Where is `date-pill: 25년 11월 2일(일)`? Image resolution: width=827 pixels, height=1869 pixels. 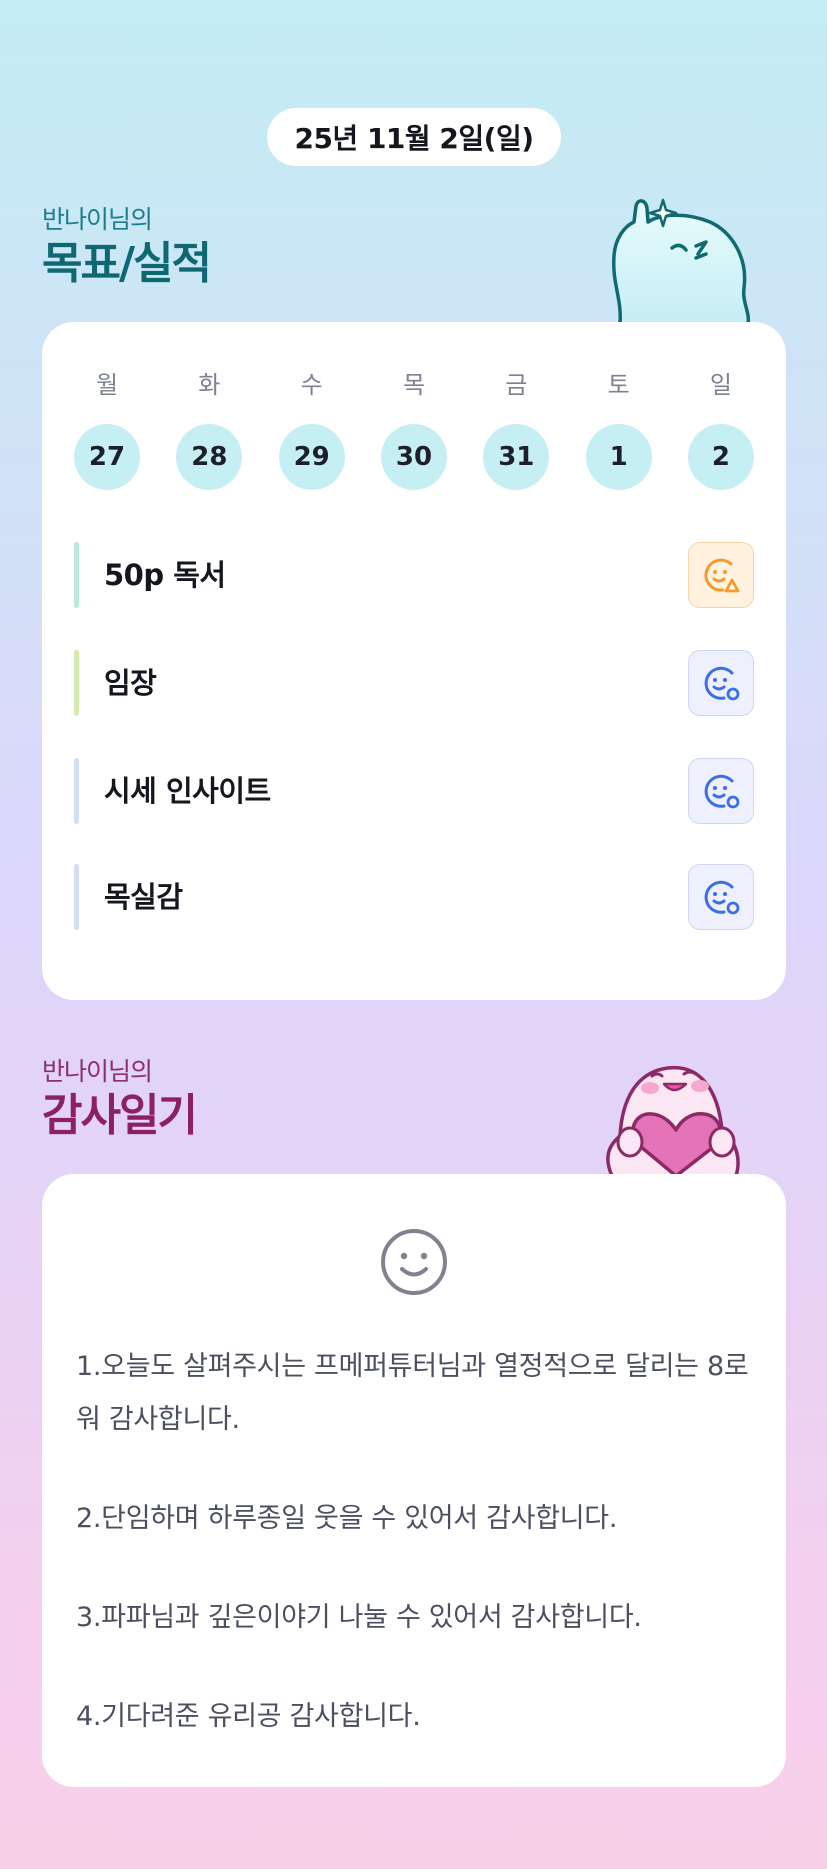
date-pill: 25년 11월 2일(일) is located at coordinates (414, 137).